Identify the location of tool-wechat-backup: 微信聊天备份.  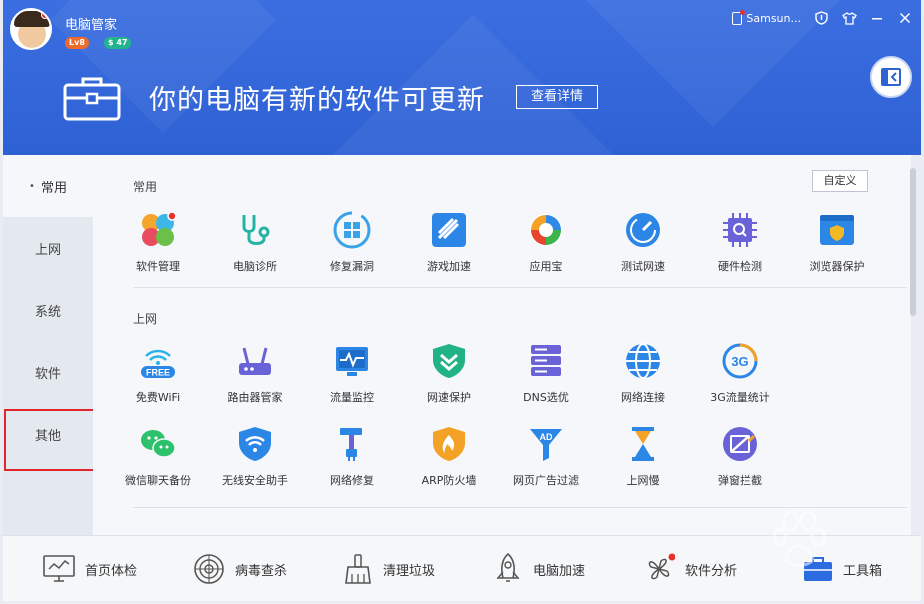
(158, 456).